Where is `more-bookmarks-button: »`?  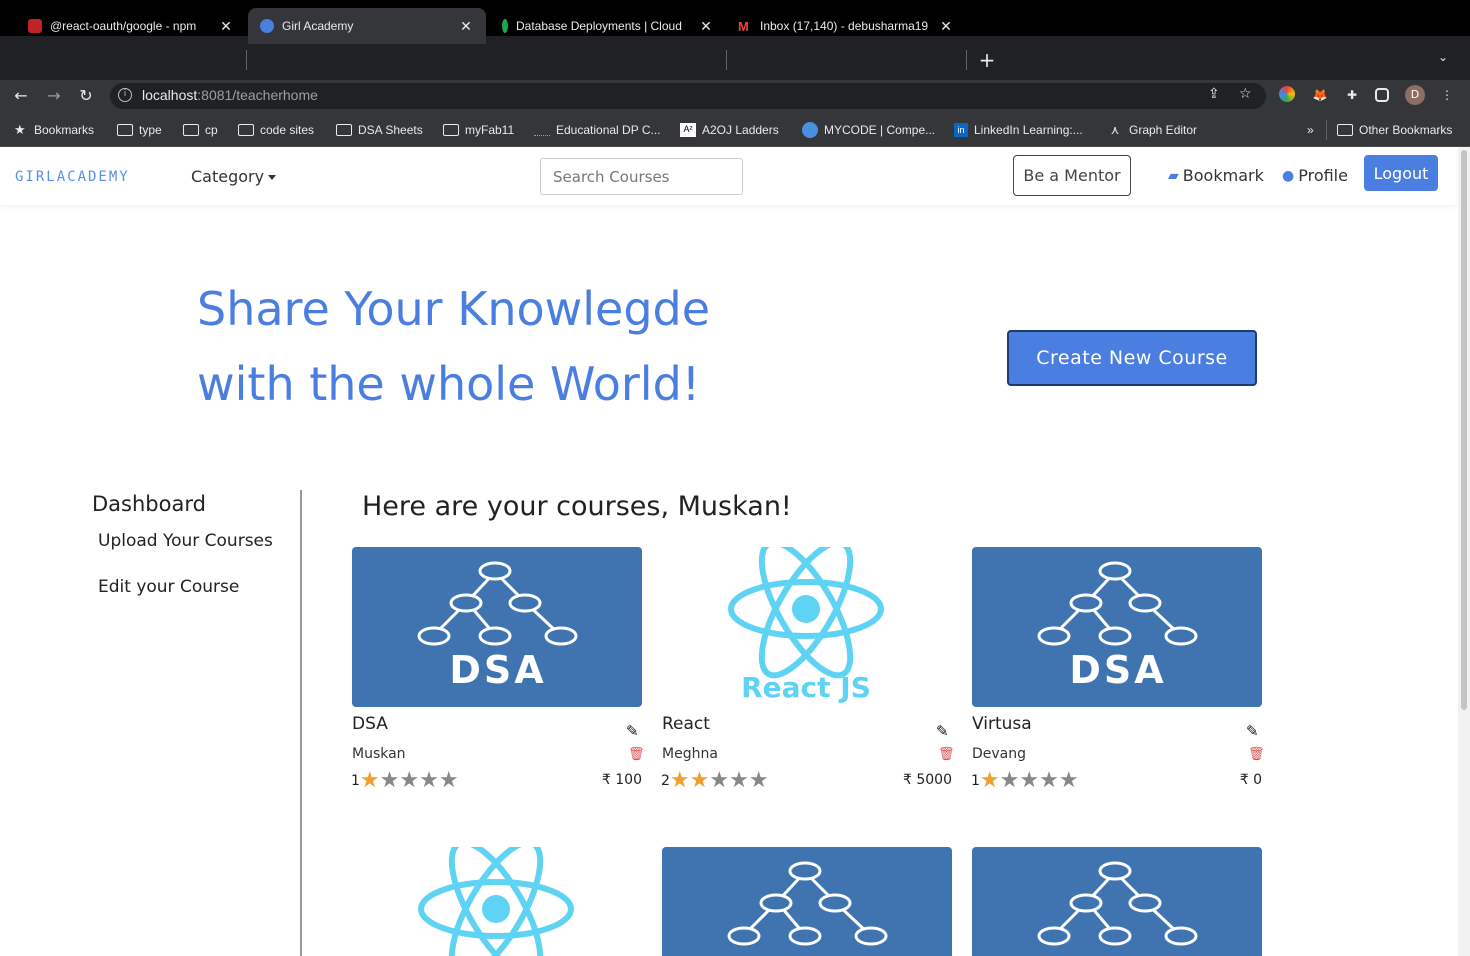 more-bookmarks-button: » is located at coordinates (1310, 130).